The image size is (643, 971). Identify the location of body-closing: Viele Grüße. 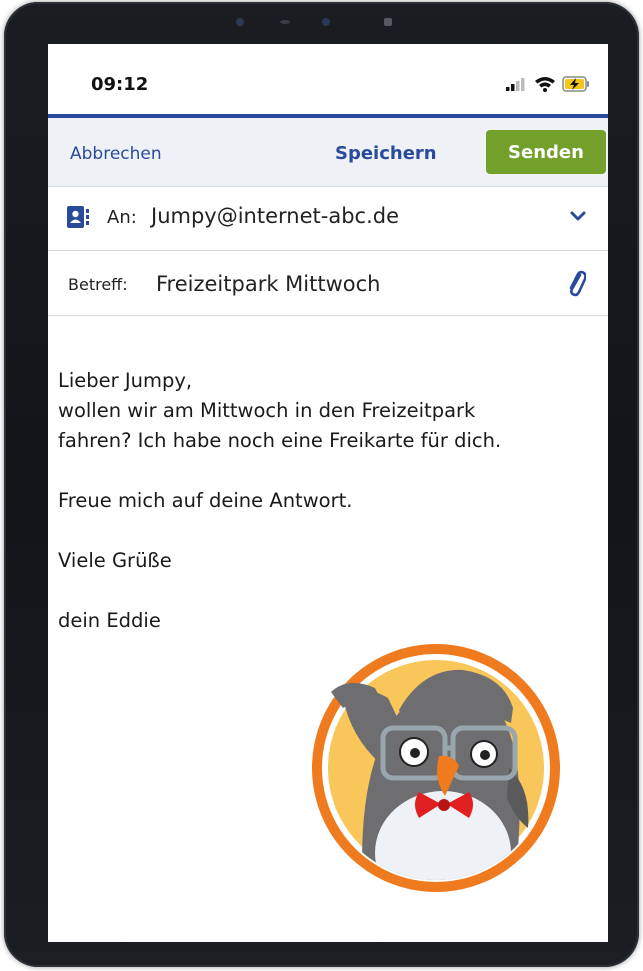
(115, 560).